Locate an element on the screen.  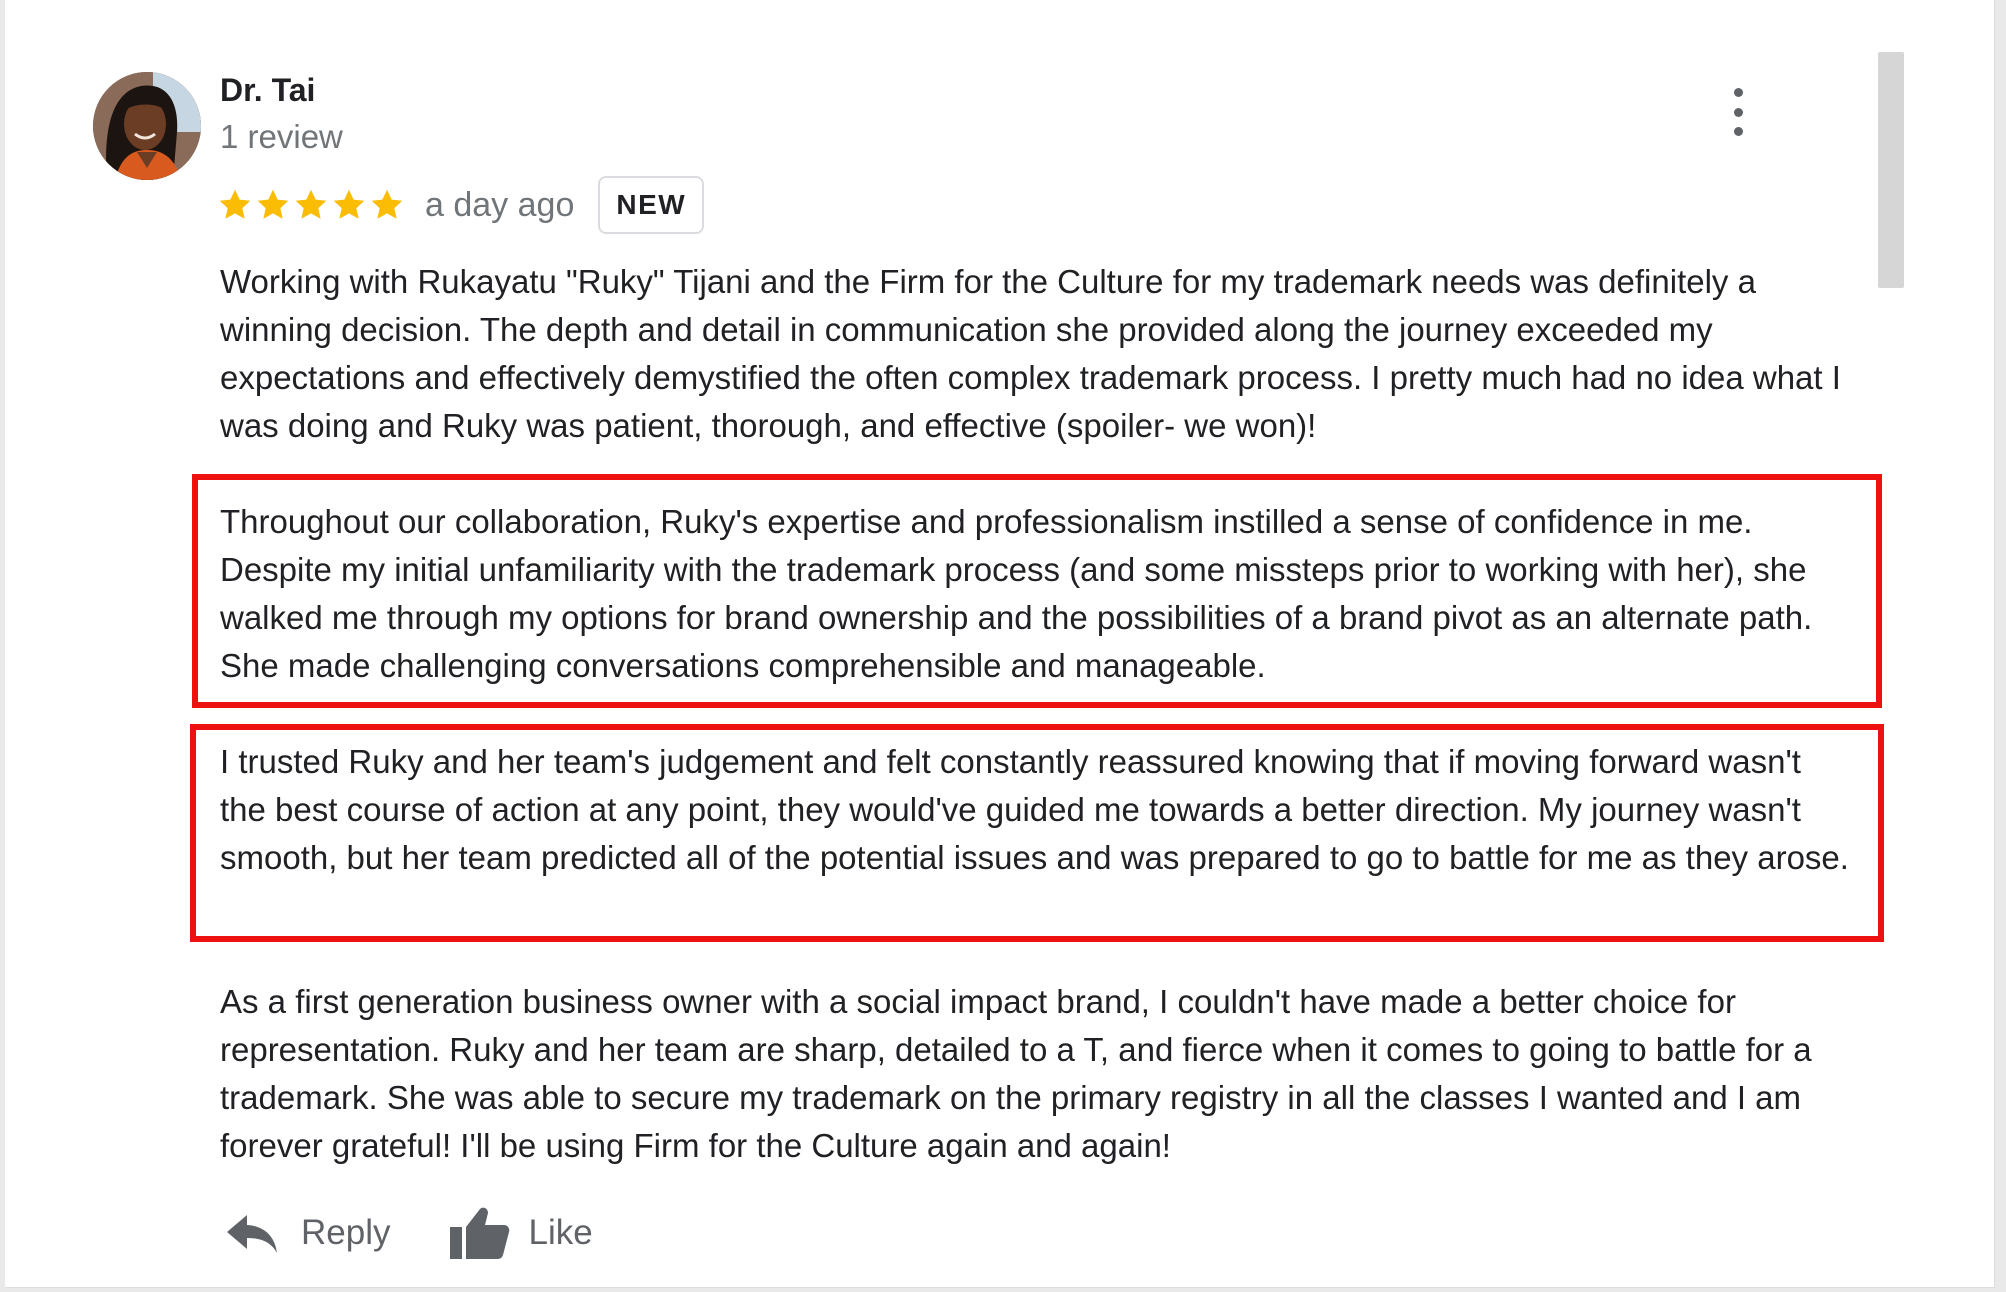
user-avatar-photo is located at coordinates (147, 126).